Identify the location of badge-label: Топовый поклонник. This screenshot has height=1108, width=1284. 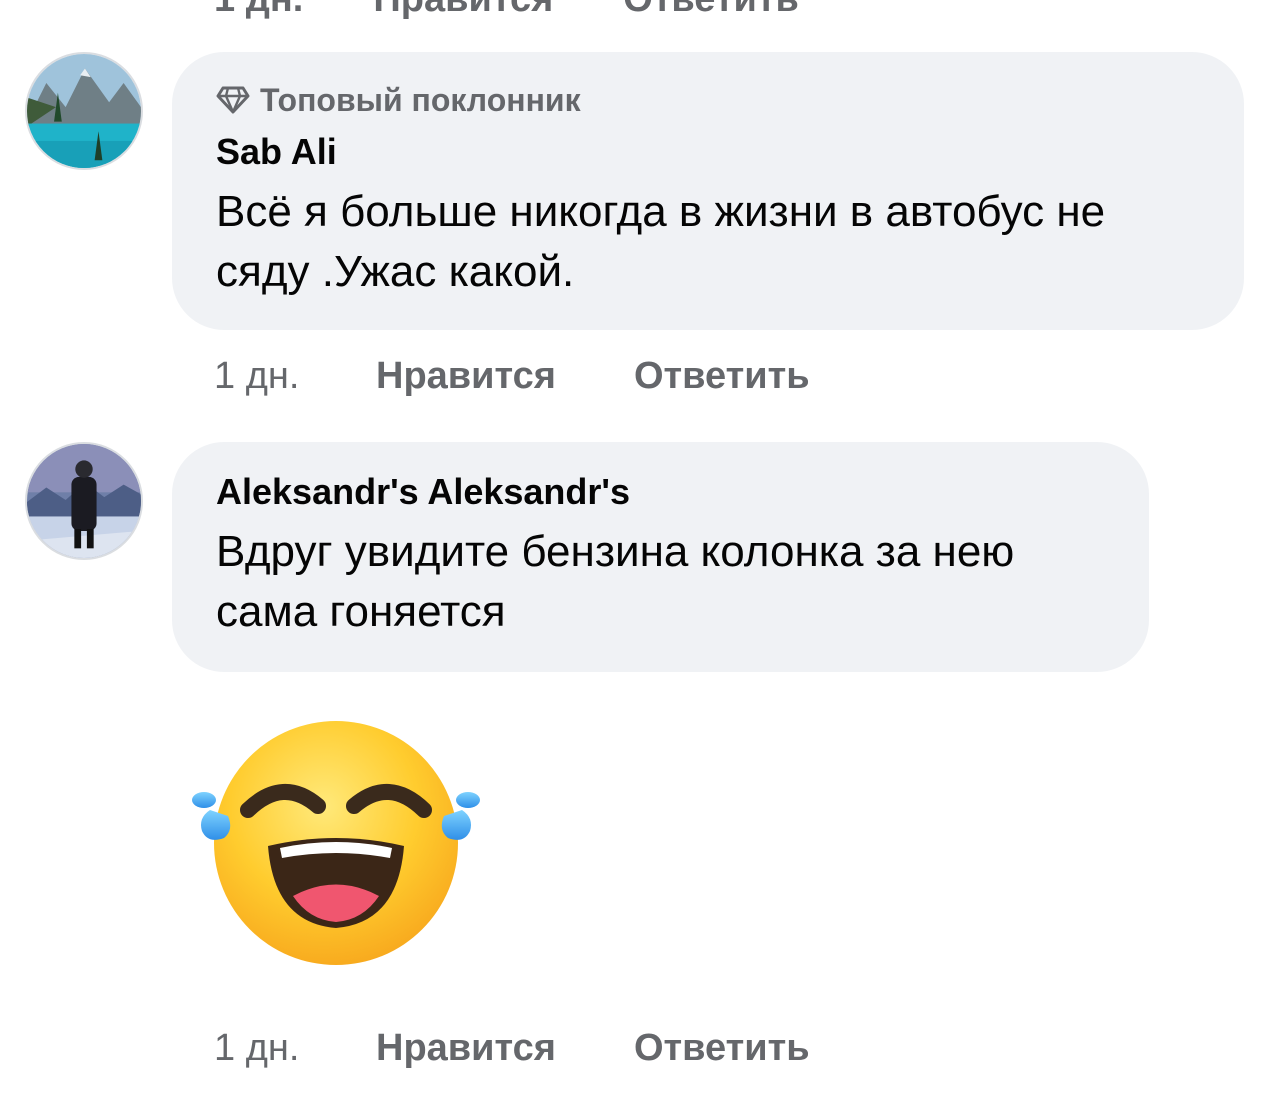
(420, 99).